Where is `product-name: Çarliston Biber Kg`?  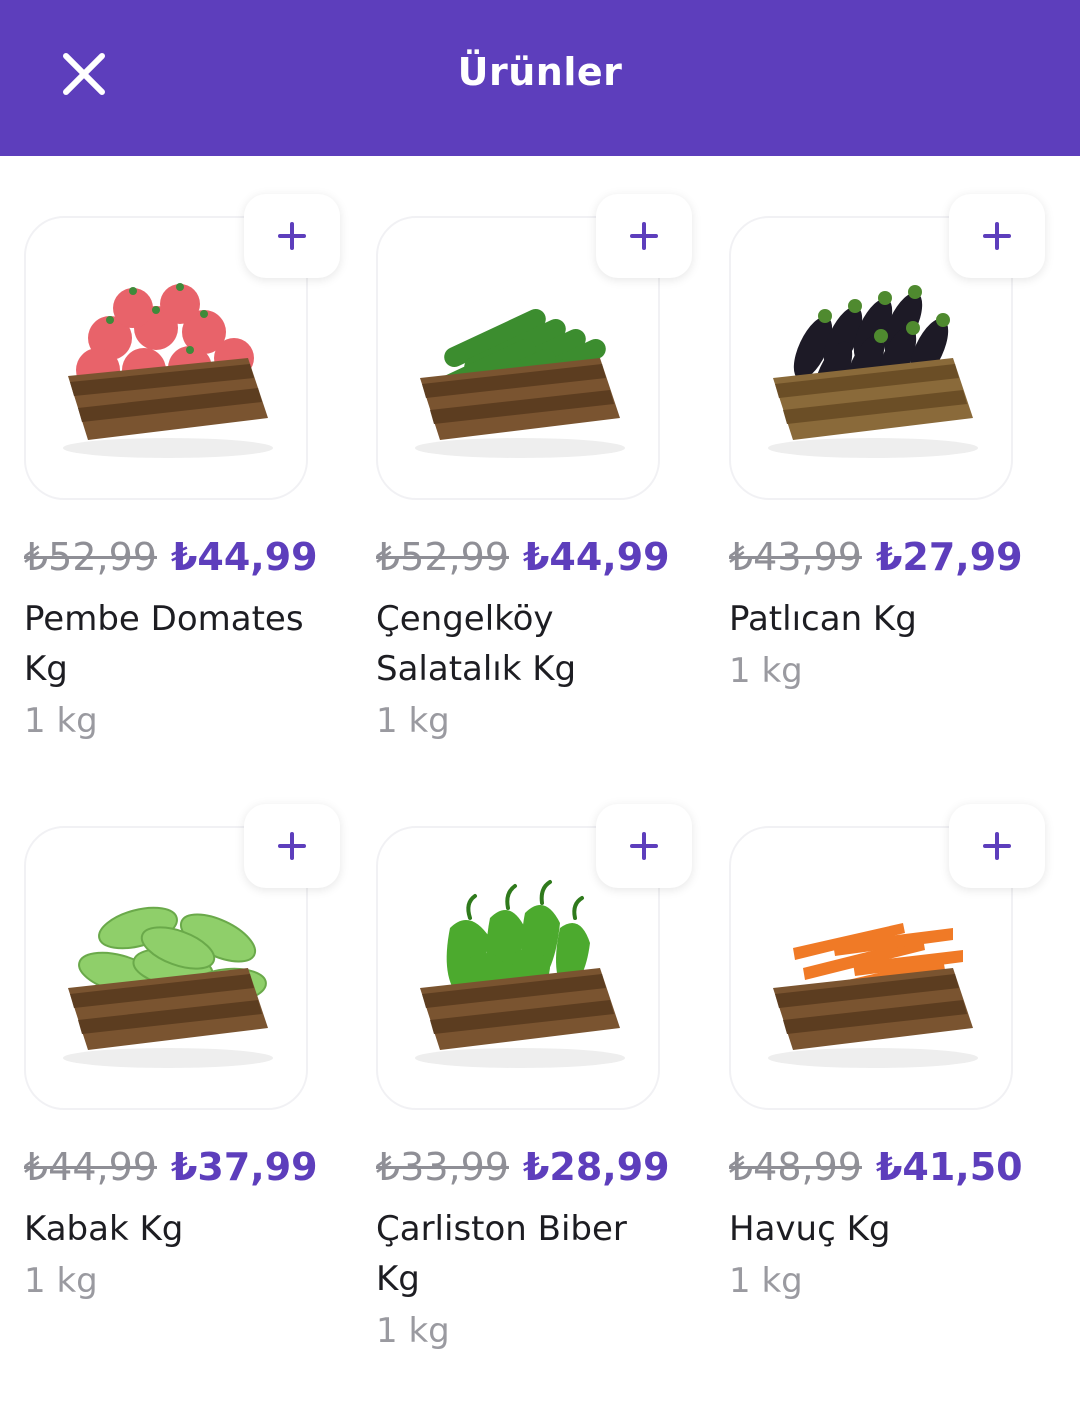 product-name: Çarliston Biber Kg is located at coordinates (501, 1254).